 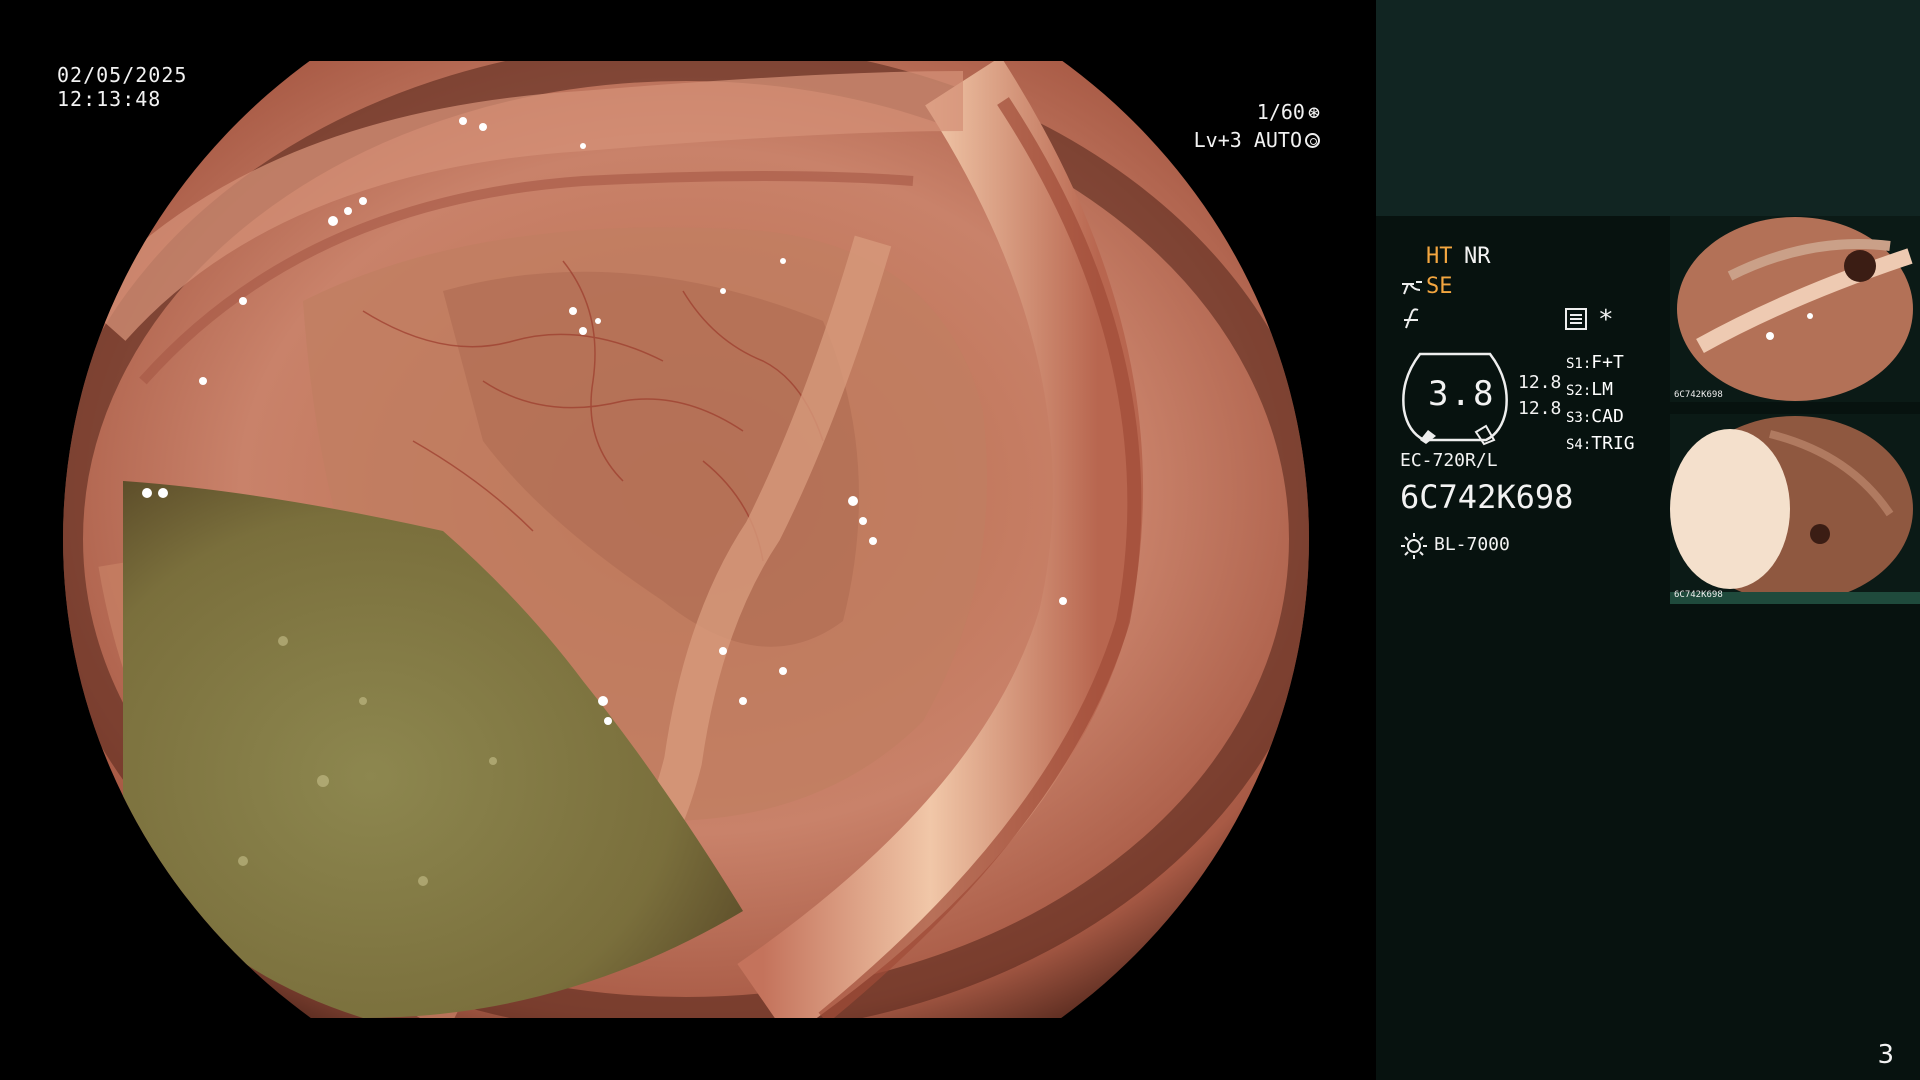 I want to click on shutter-icon: ⊛, so click(x=1313, y=112).